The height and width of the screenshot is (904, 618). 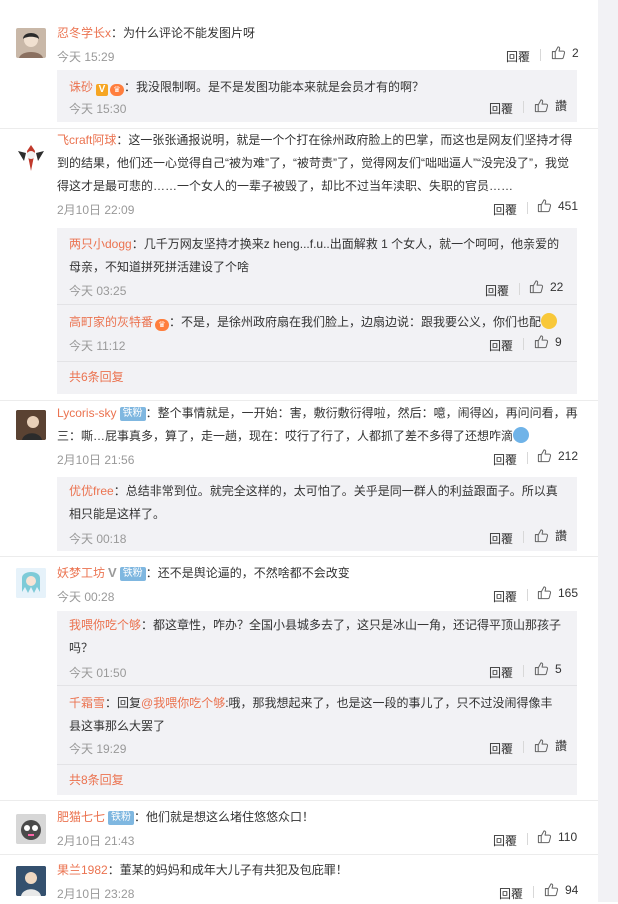 I want to click on username-link: 诛砂, so click(x=81, y=87).